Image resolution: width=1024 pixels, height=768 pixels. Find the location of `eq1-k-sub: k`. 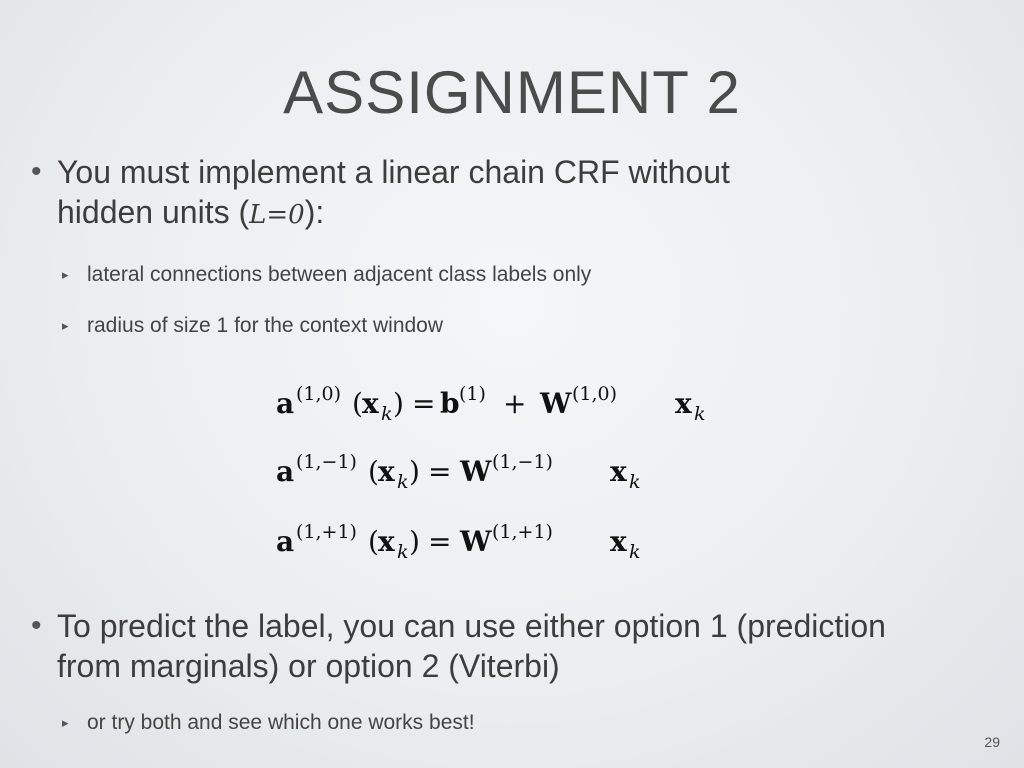

eq1-k-sub: k is located at coordinates (387, 414).